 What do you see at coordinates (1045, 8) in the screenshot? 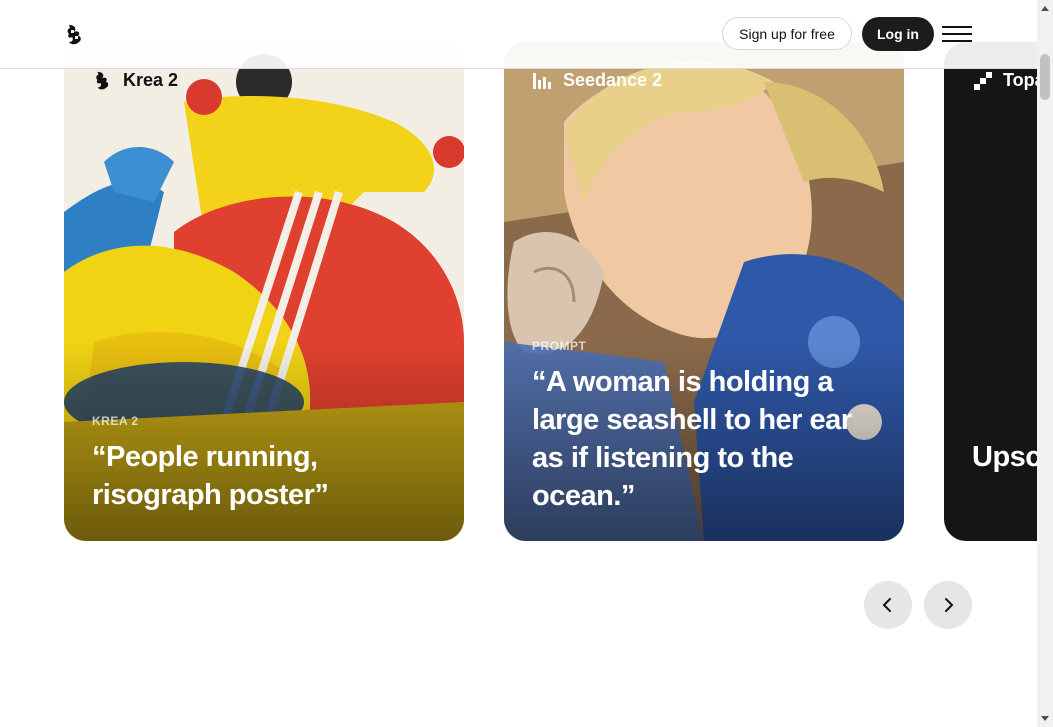
I see `scroll-up-arrow-icon` at bounding box center [1045, 8].